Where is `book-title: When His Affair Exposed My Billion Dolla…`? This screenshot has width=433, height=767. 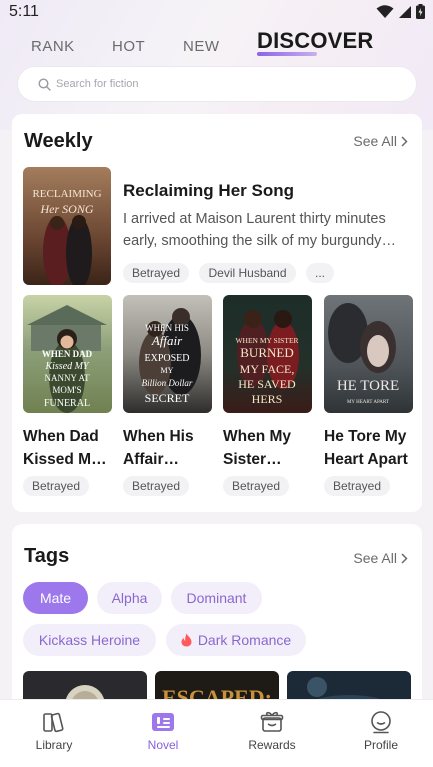 book-title: When His Affair Exposed My Billion Dolla… is located at coordinates (169, 448).